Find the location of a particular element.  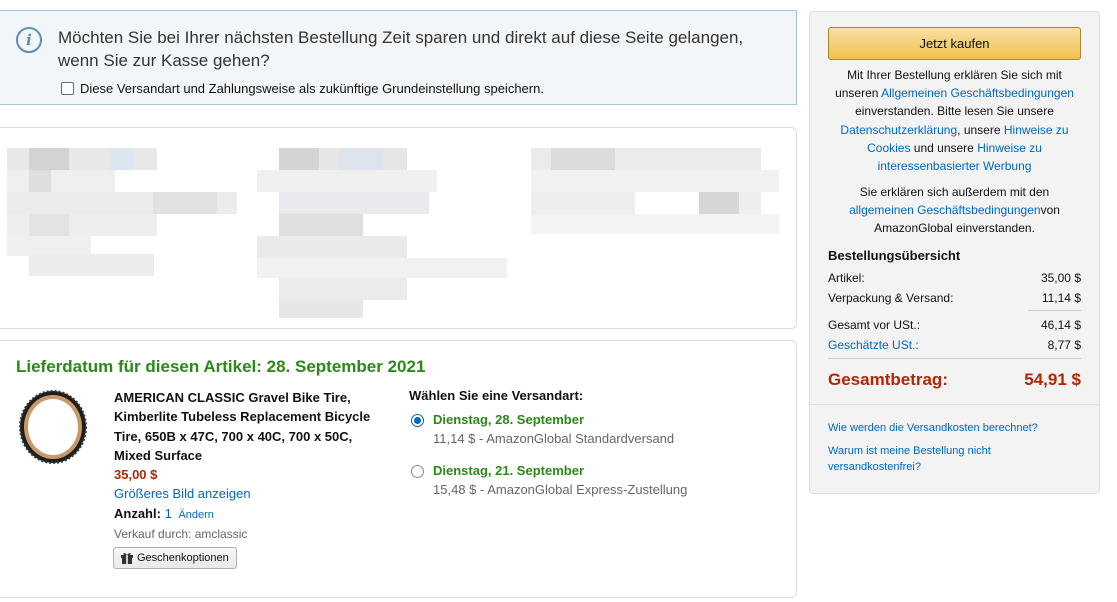

gift-icon is located at coordinates (127, 558).